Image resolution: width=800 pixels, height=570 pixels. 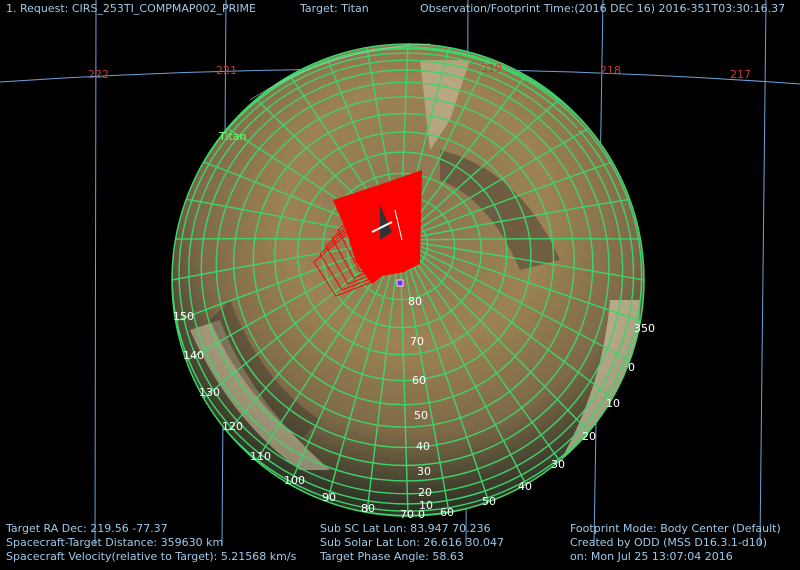 I want to click on lon-label: 20, so click(x=589, y=436).